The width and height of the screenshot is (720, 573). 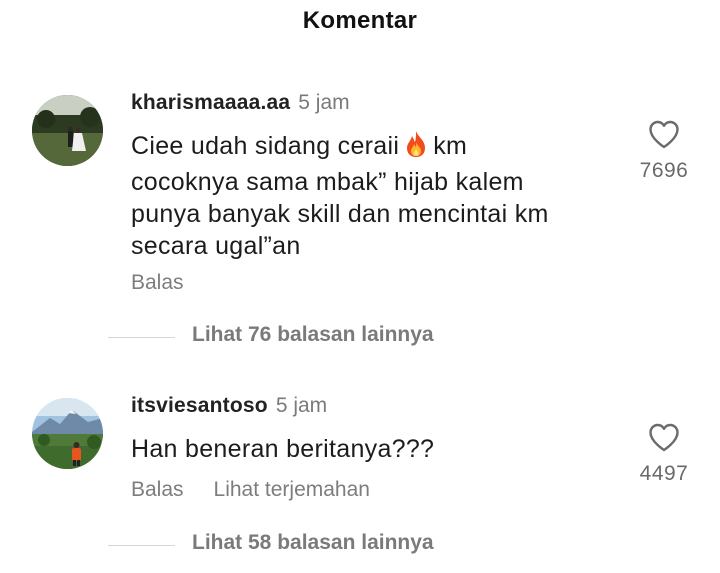 I want to click on comment-actions: Balas, so click(x=172, y=283).